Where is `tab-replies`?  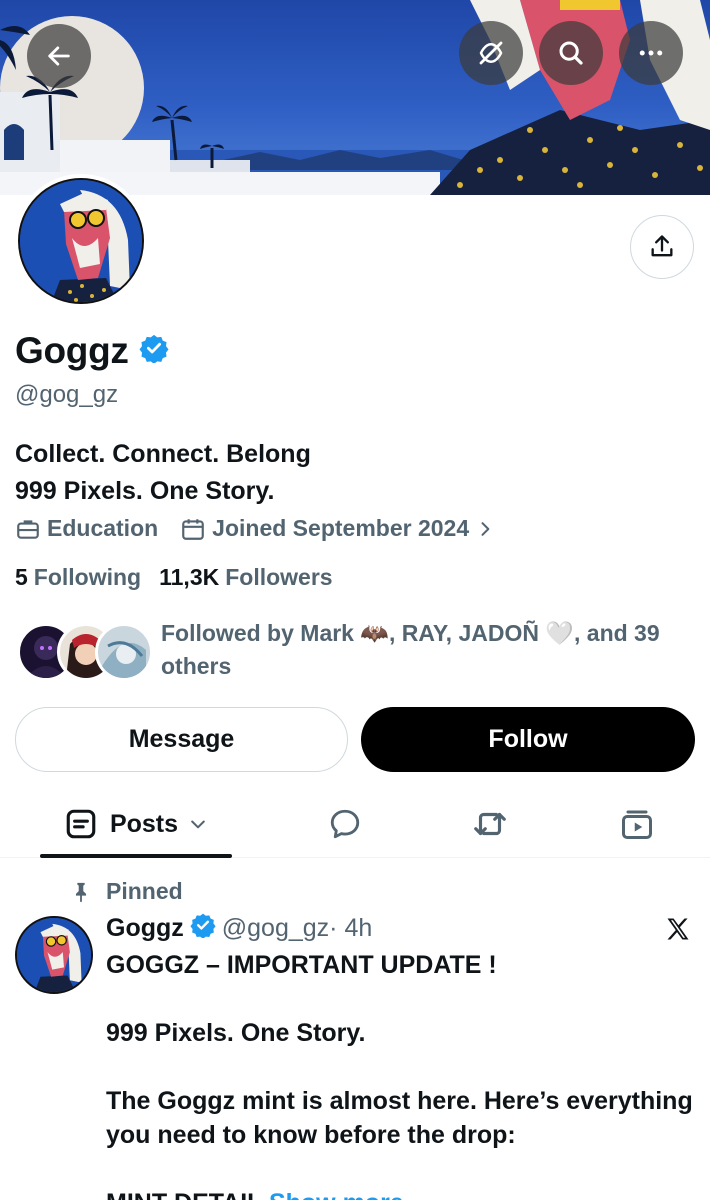 tab-replies is located at coordinates (345, 824).